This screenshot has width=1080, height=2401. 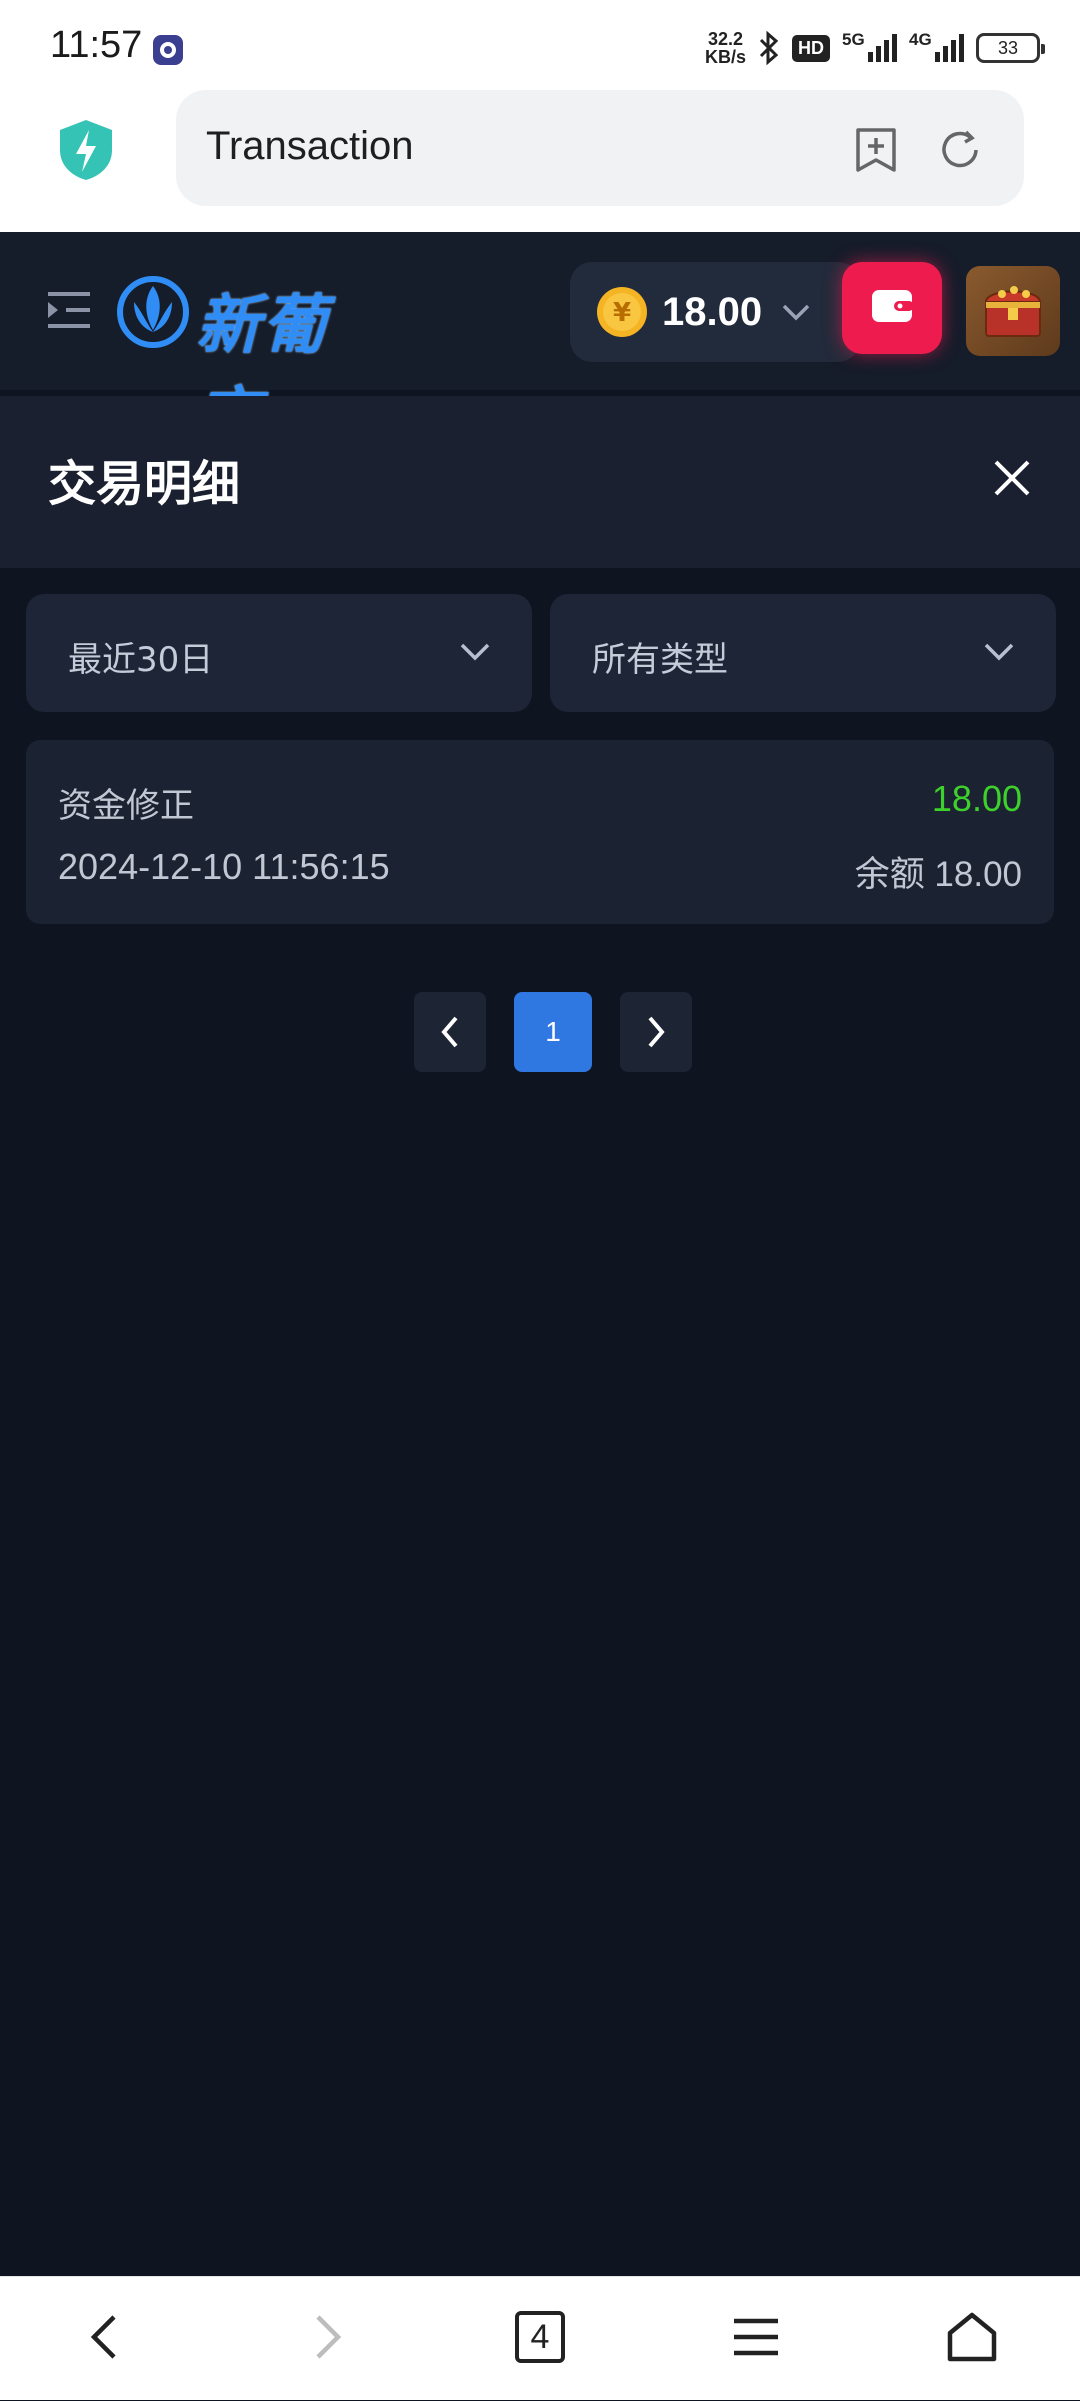 I want to click on site-header: 新葡京 ¥ 18.00, so click(x=540, y=343).